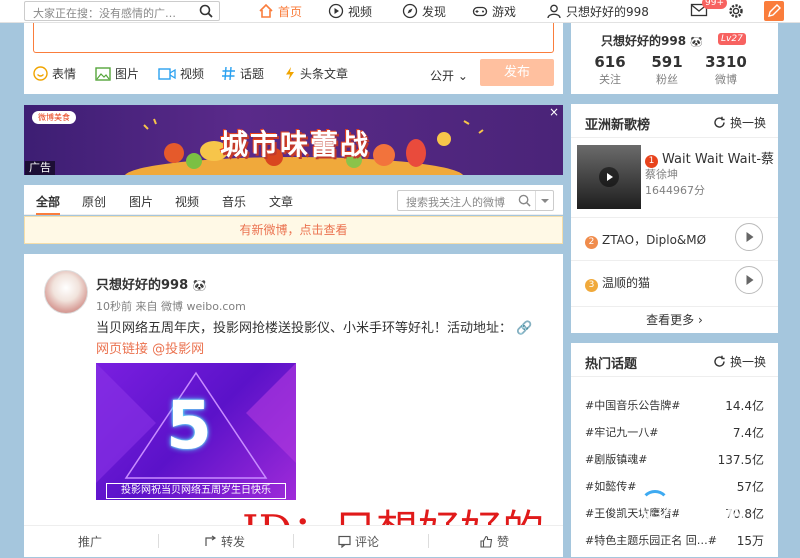 The image size is (800, 558). I want to click on hot-topics-title: 热门话题, so click(611, 364).